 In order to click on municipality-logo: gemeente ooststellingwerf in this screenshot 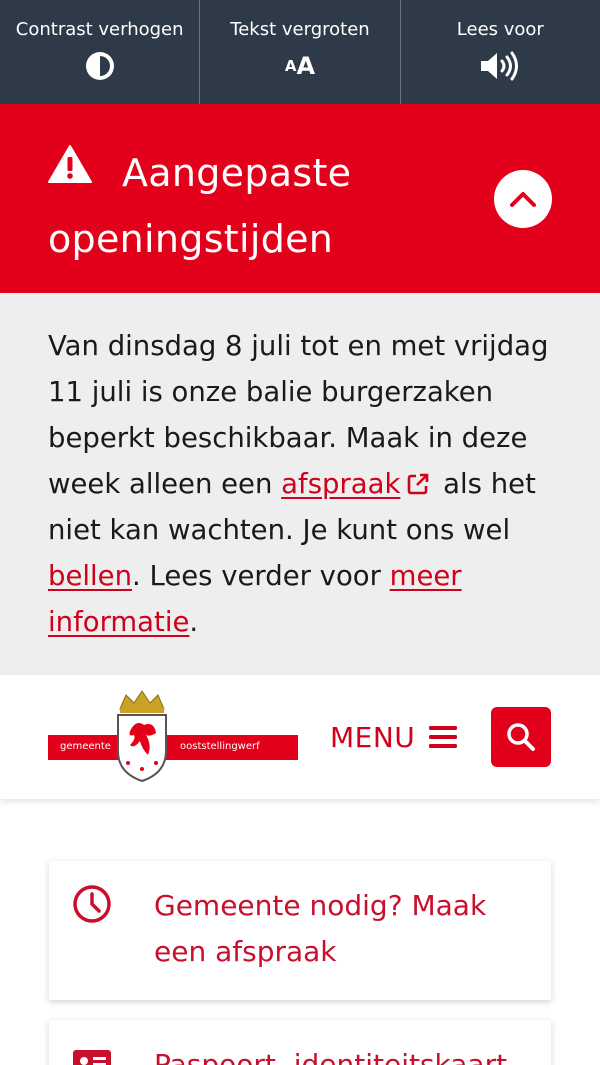, I will do `click(174, 737)`.